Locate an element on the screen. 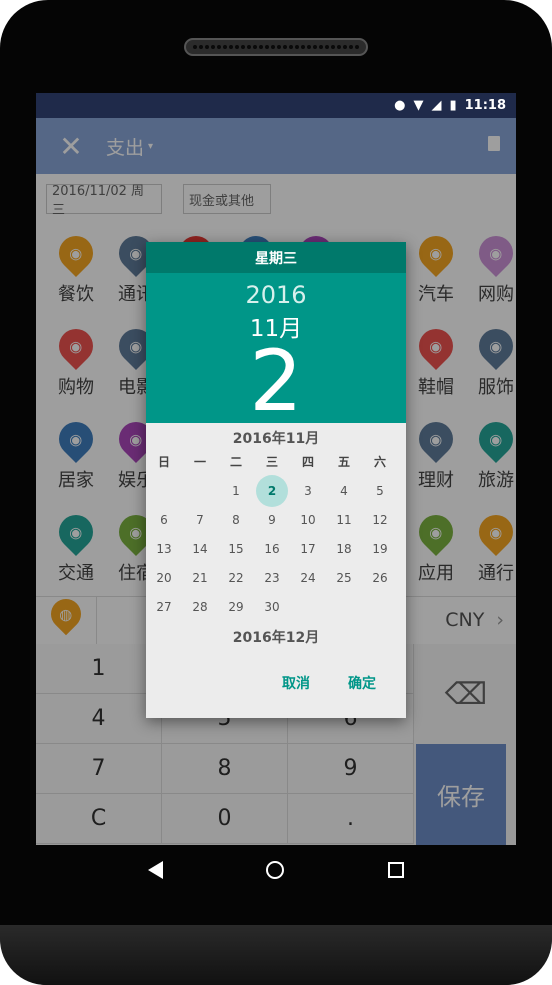 The image size is (552, 985). phone-chin is located at coordinates (276, 955).